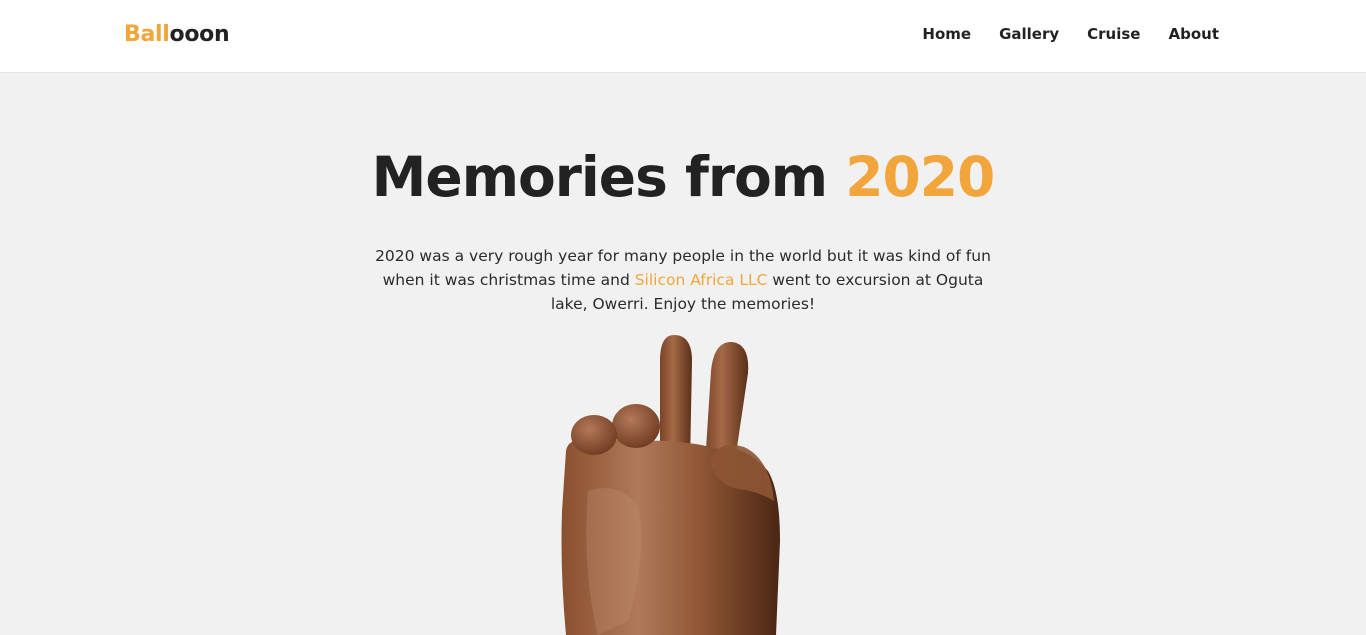 The height and width of the screenshot is (635, 1366). I want to click on logo-rest: ooon, so click(199, 34).